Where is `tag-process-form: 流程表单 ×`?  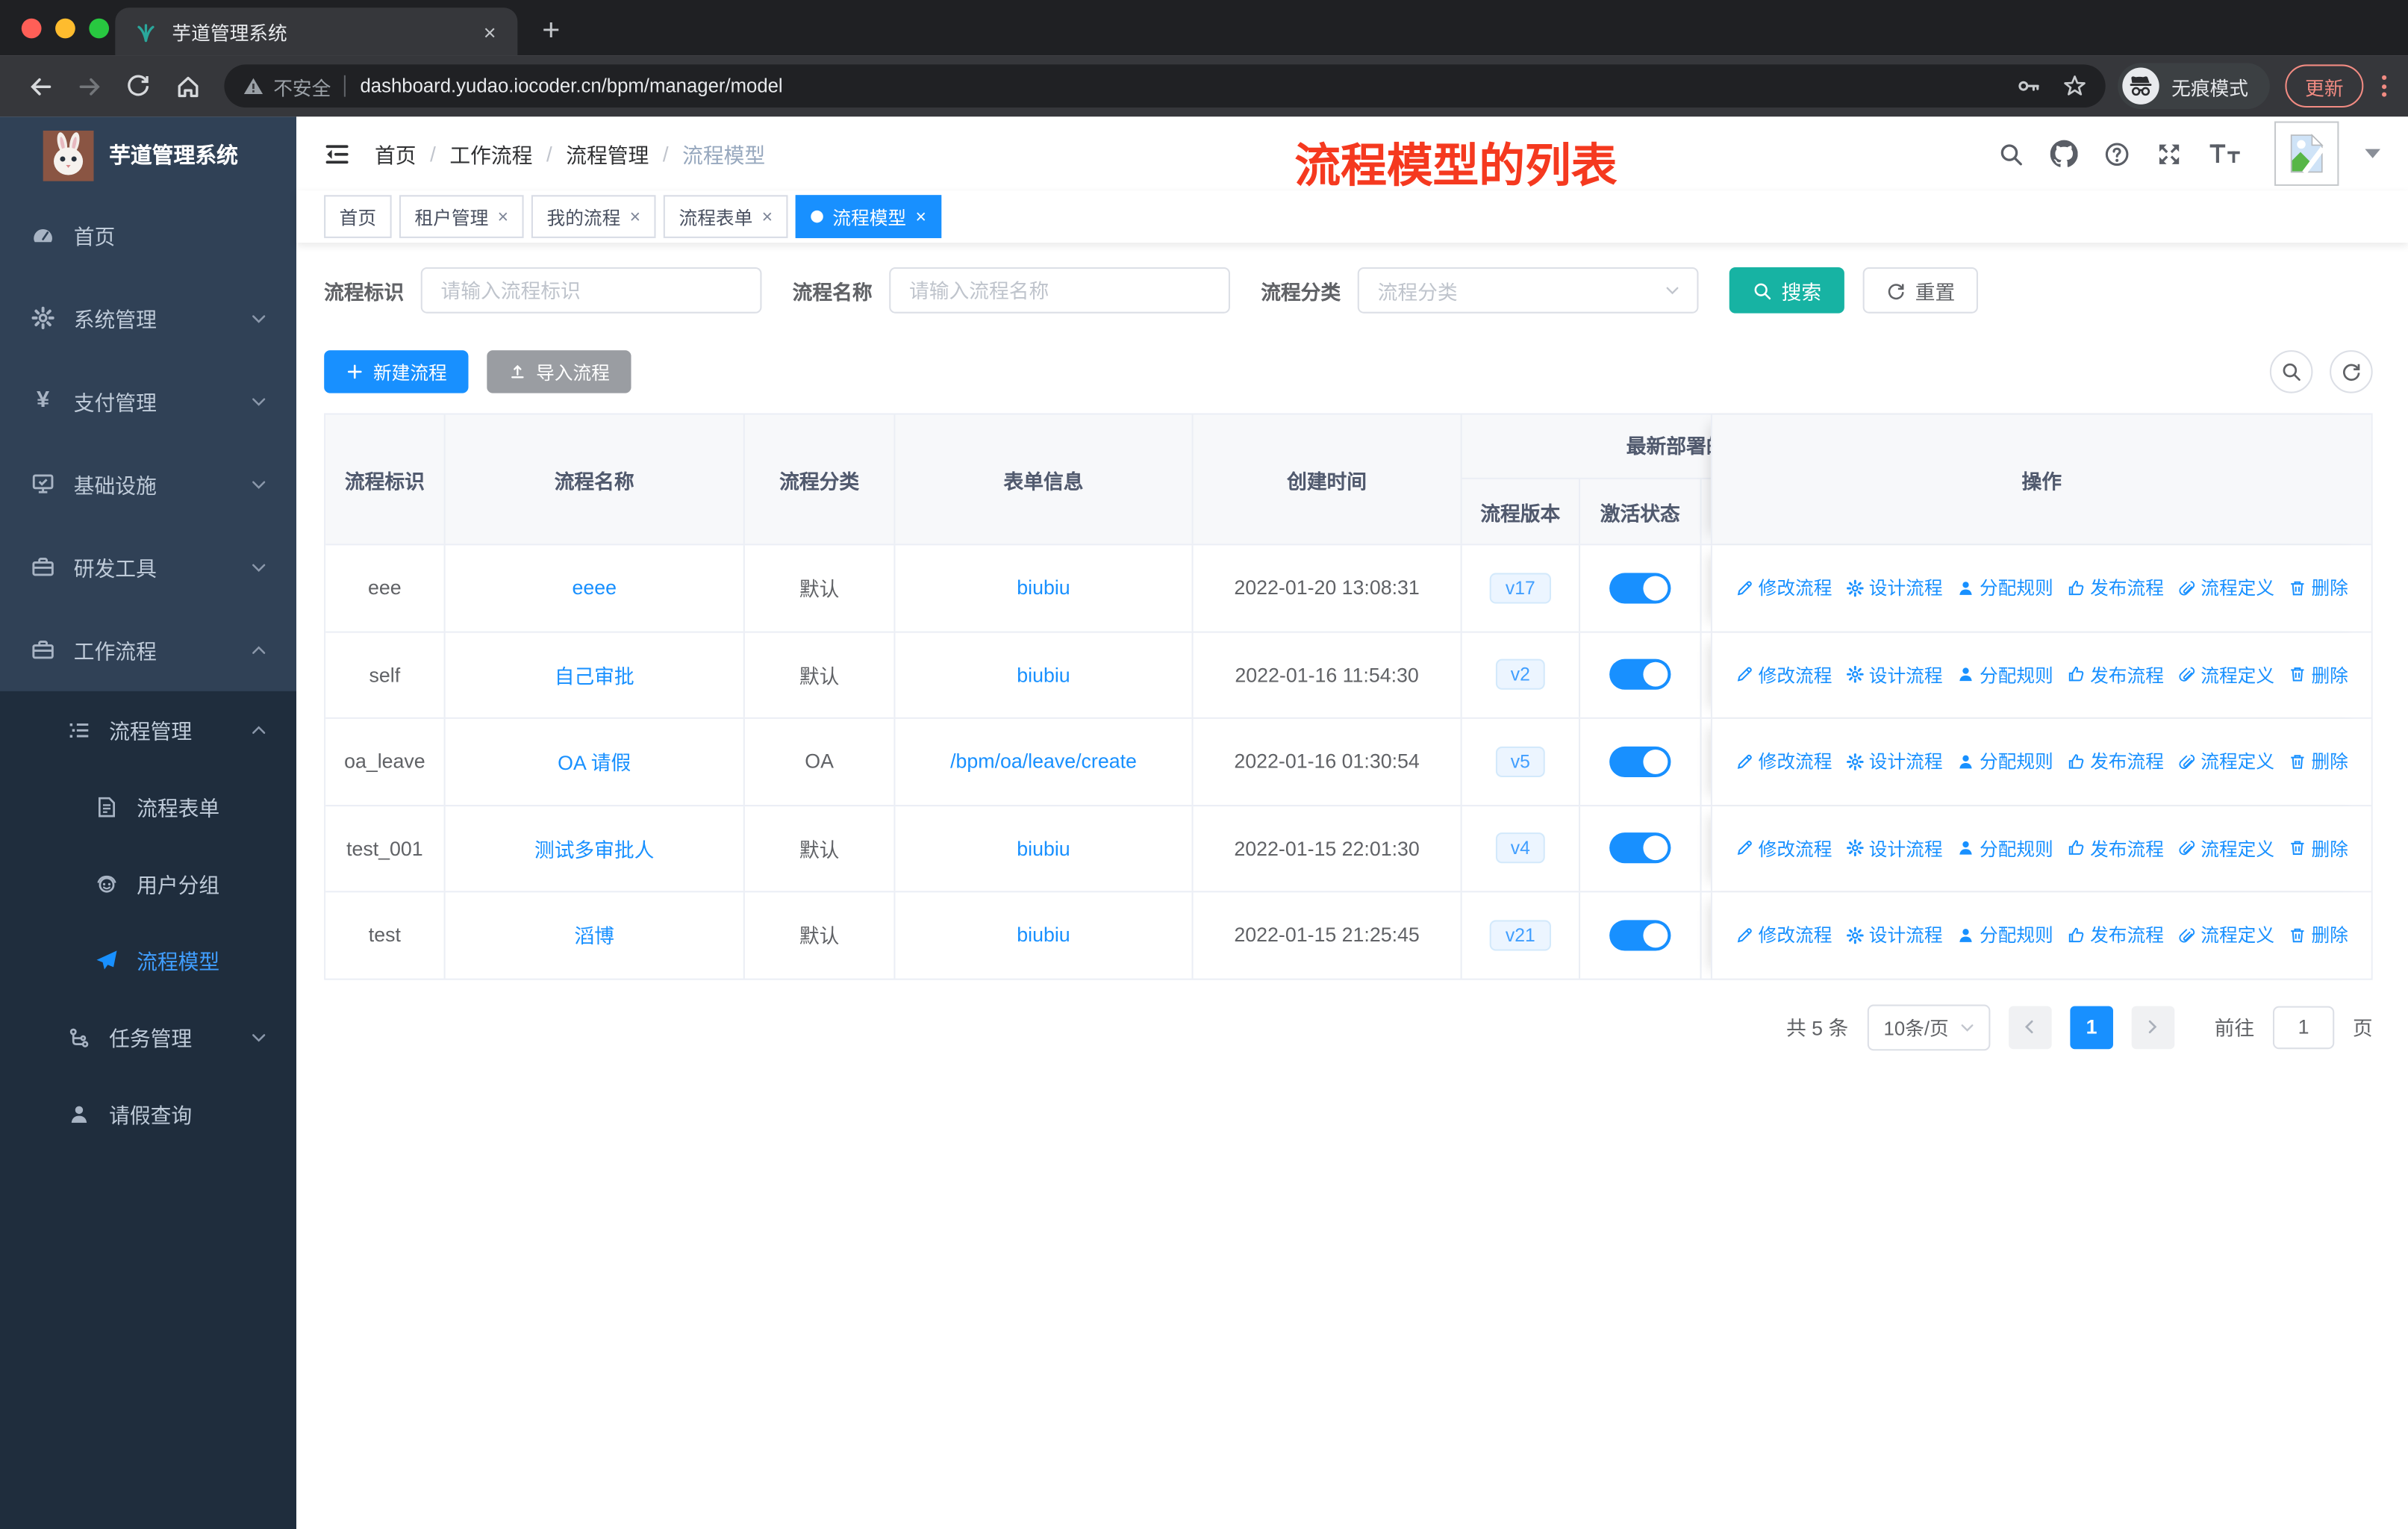 tag-process-form: 流程表单 × is located at coordinates (725, 217).